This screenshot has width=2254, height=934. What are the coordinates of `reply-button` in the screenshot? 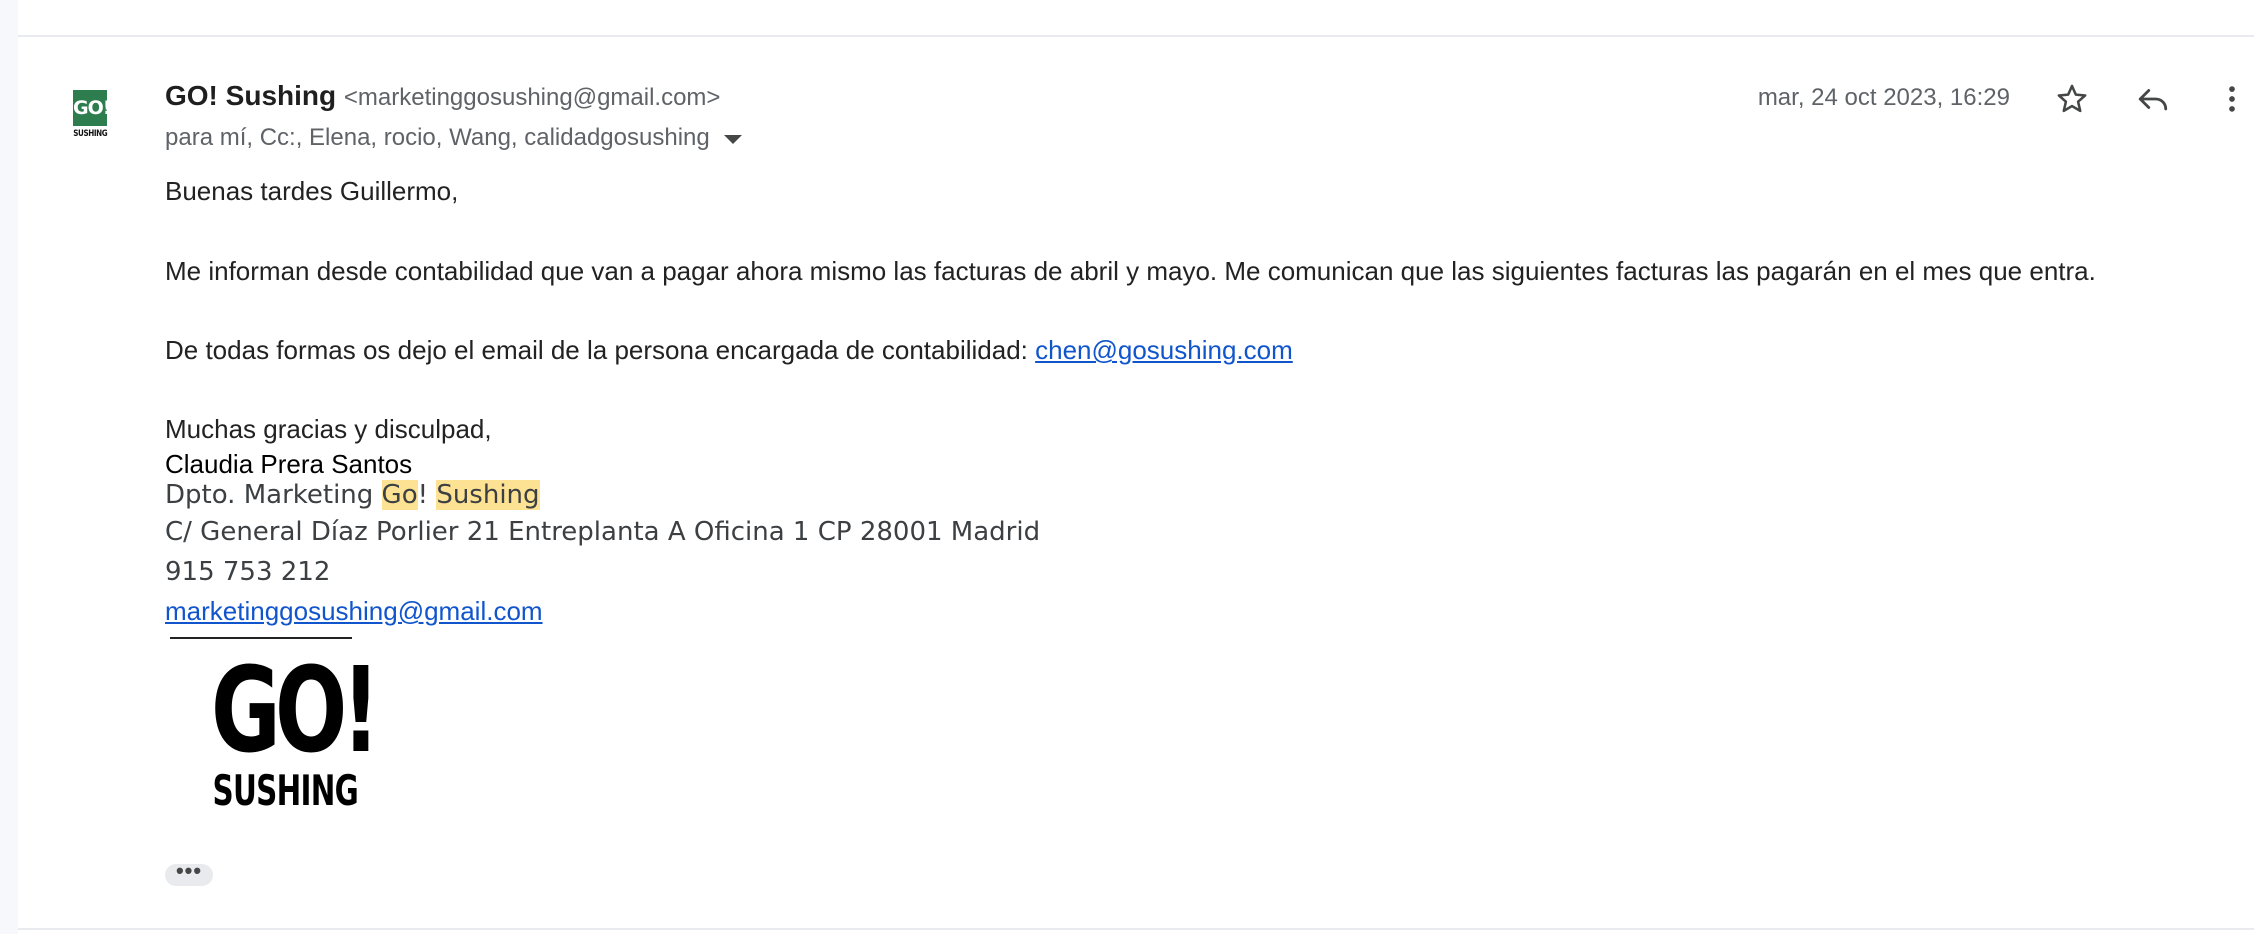 It's located at (2153, 99).